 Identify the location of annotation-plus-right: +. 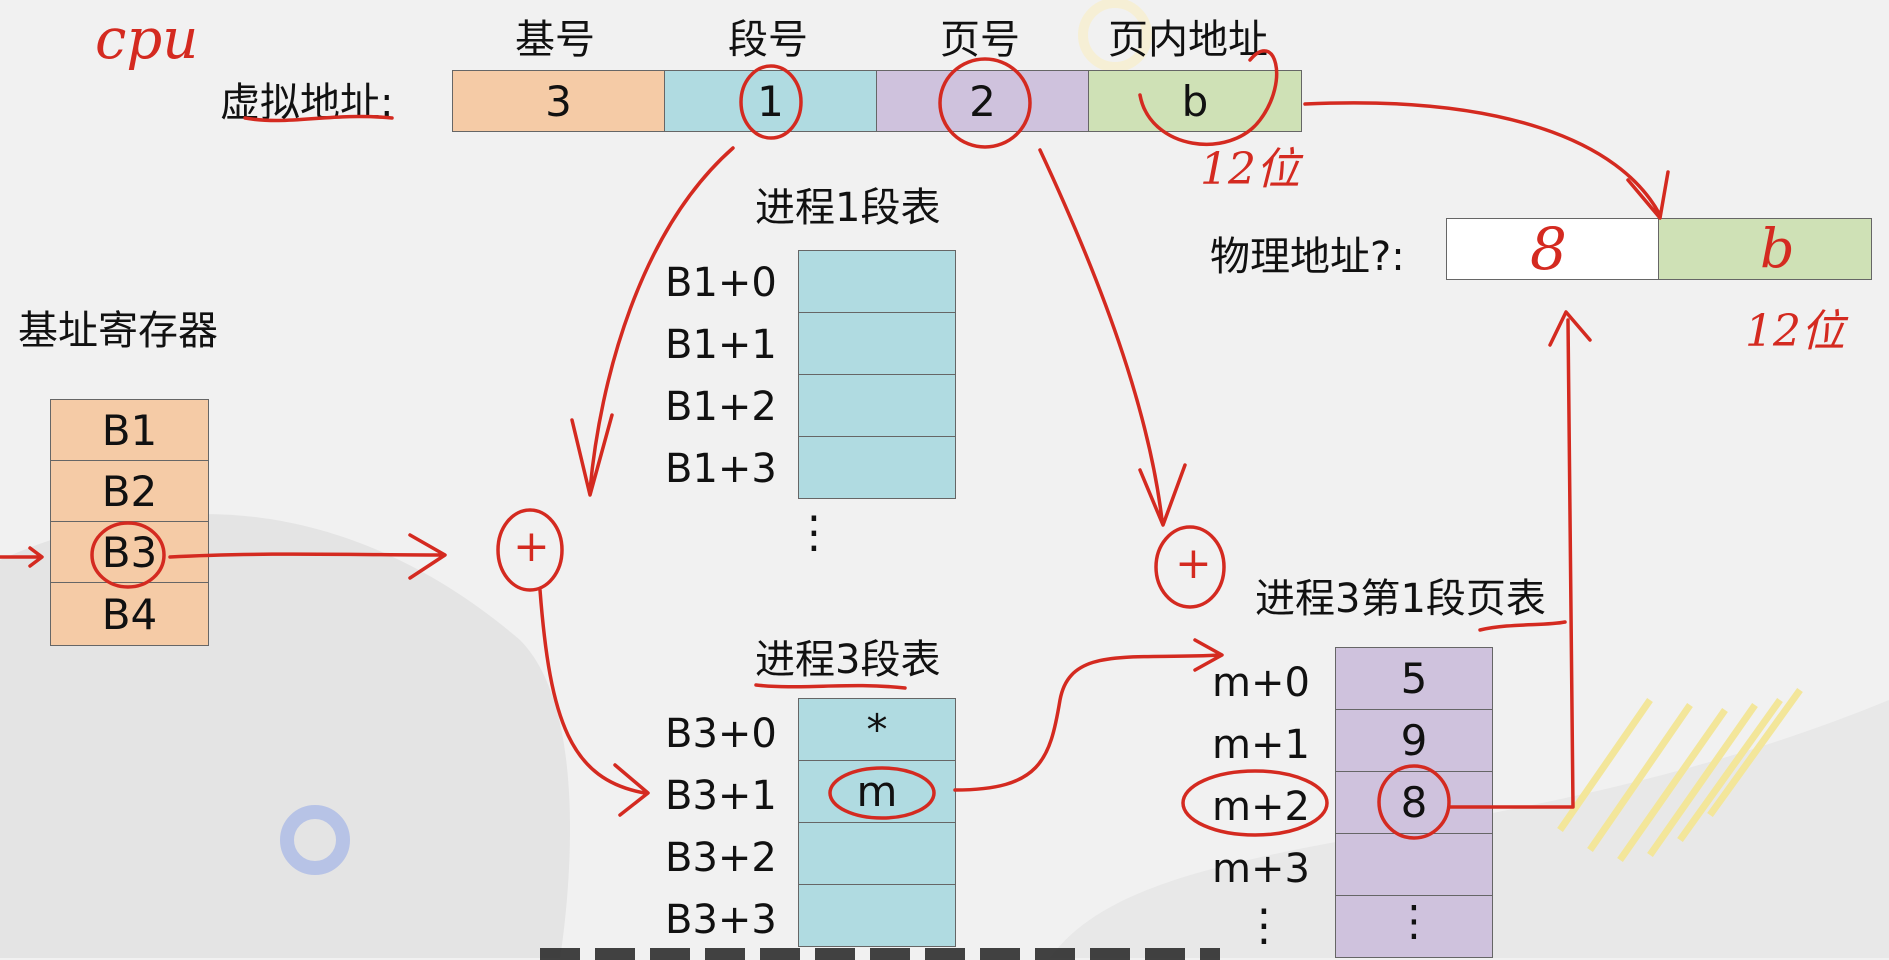
(1193, 563).